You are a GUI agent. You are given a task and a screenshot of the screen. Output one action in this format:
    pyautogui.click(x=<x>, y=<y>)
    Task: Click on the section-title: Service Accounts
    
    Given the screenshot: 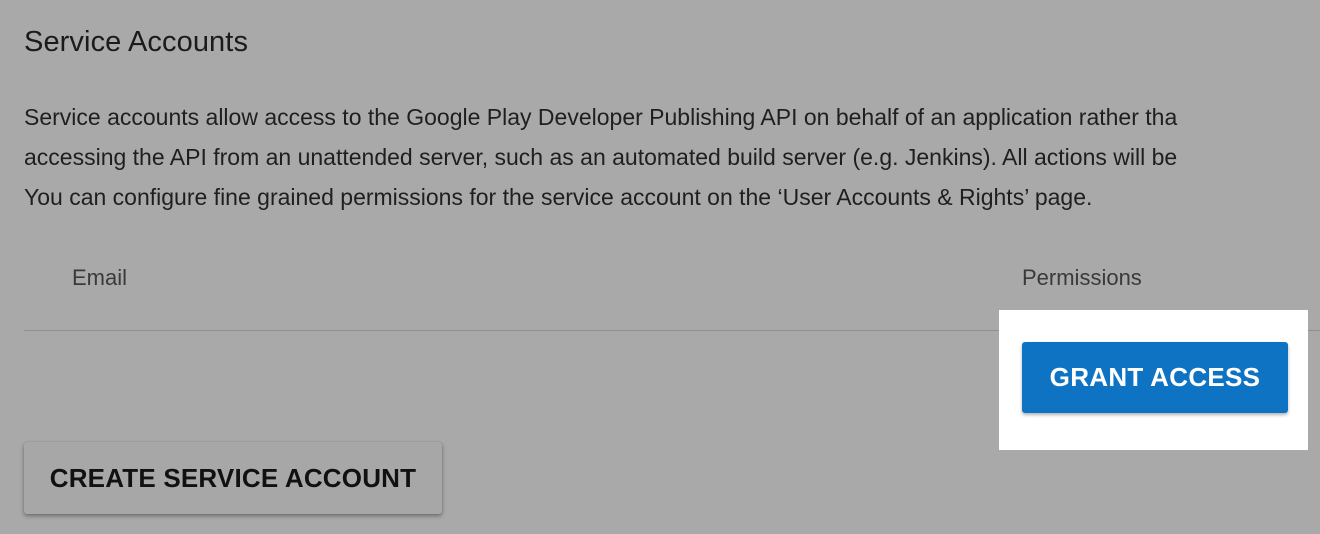 What is the action you would take?
    pyautogui.click(x=136, y=42)
    